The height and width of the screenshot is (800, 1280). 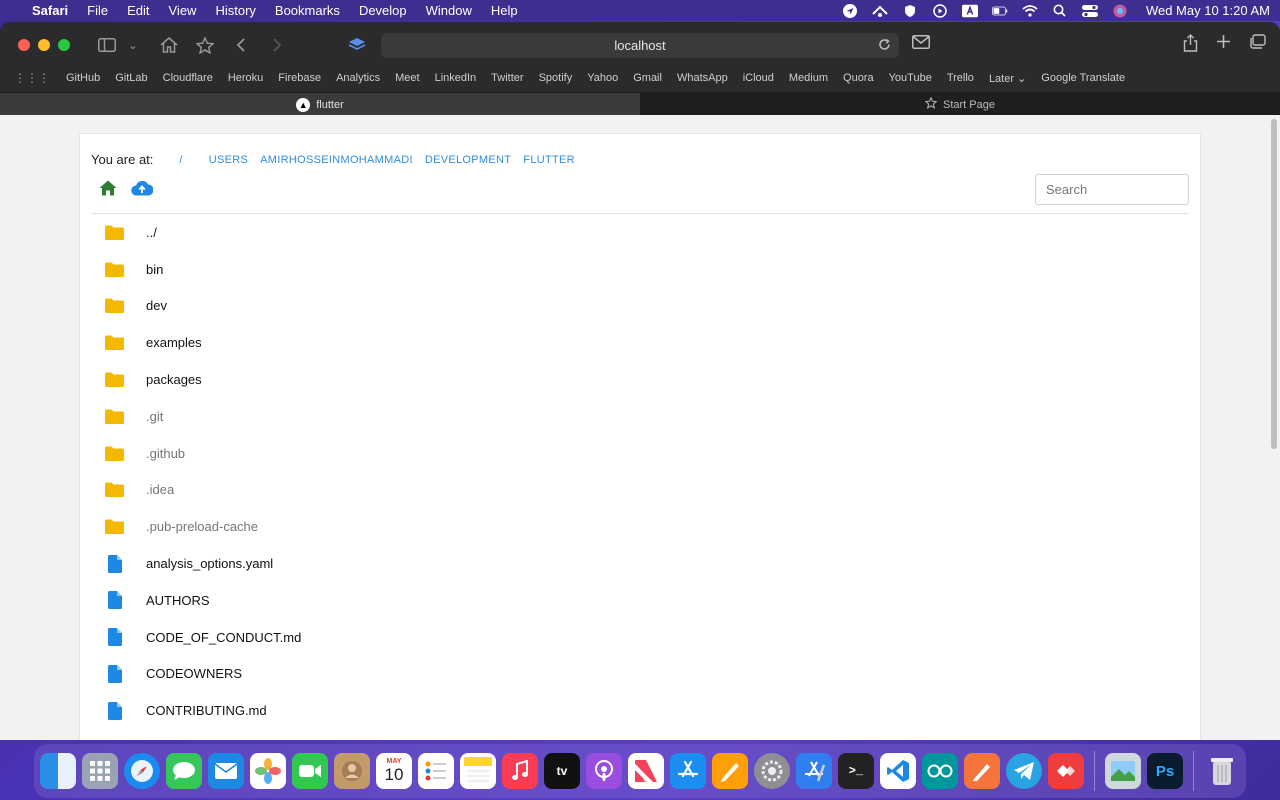 What do you see at coordinates (520, 771) in the screenshot?
I see `music-icon` at bounding box center [520, 771].